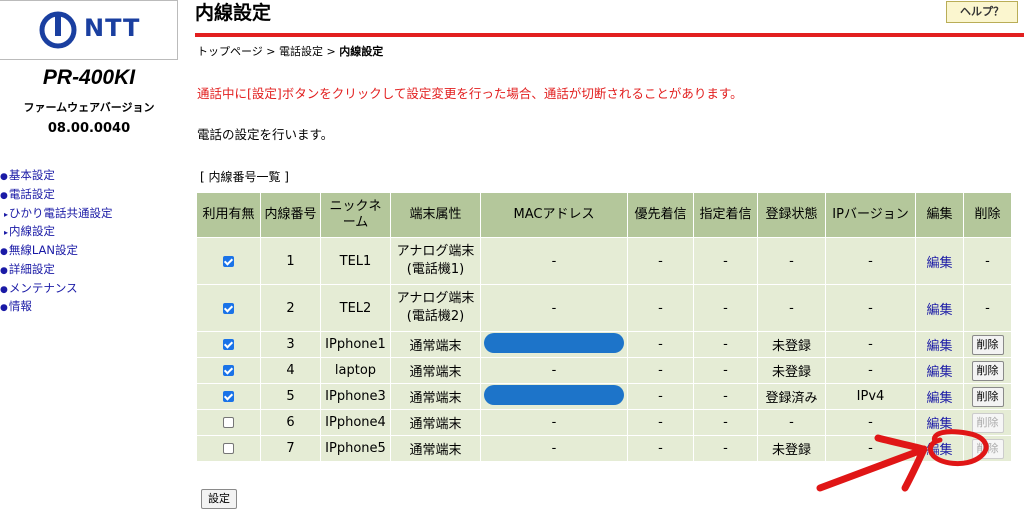  I want to click on attr-text: アナログ端末 (電話機1), so click(435, 261).